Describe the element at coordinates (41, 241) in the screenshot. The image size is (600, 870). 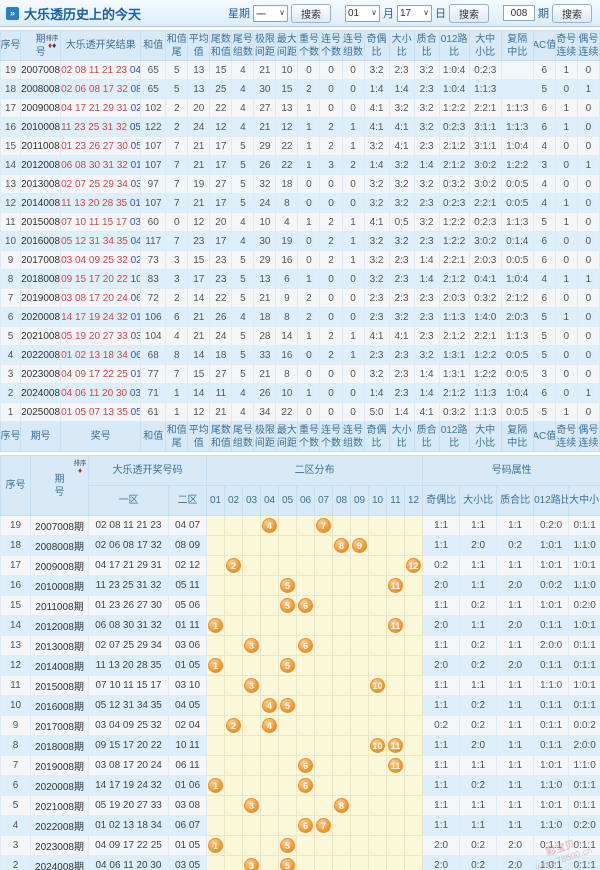
I see `cell-period: 2016008` at that location.